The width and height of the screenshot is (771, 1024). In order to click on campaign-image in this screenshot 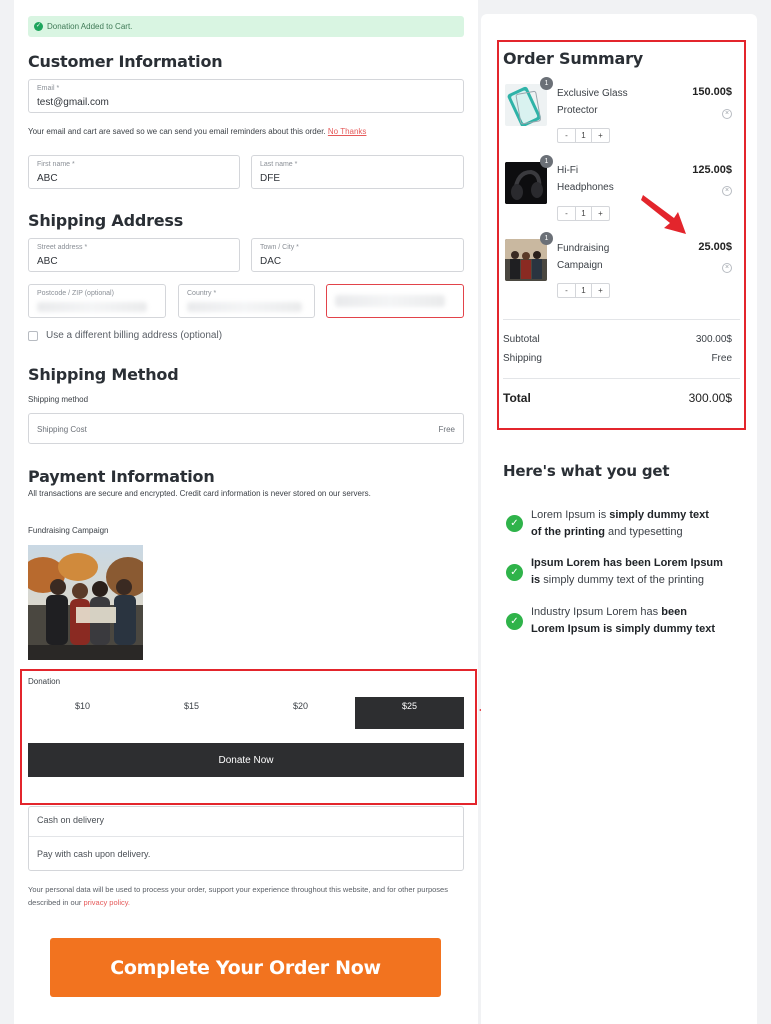, I will do `click(85, 602)`.